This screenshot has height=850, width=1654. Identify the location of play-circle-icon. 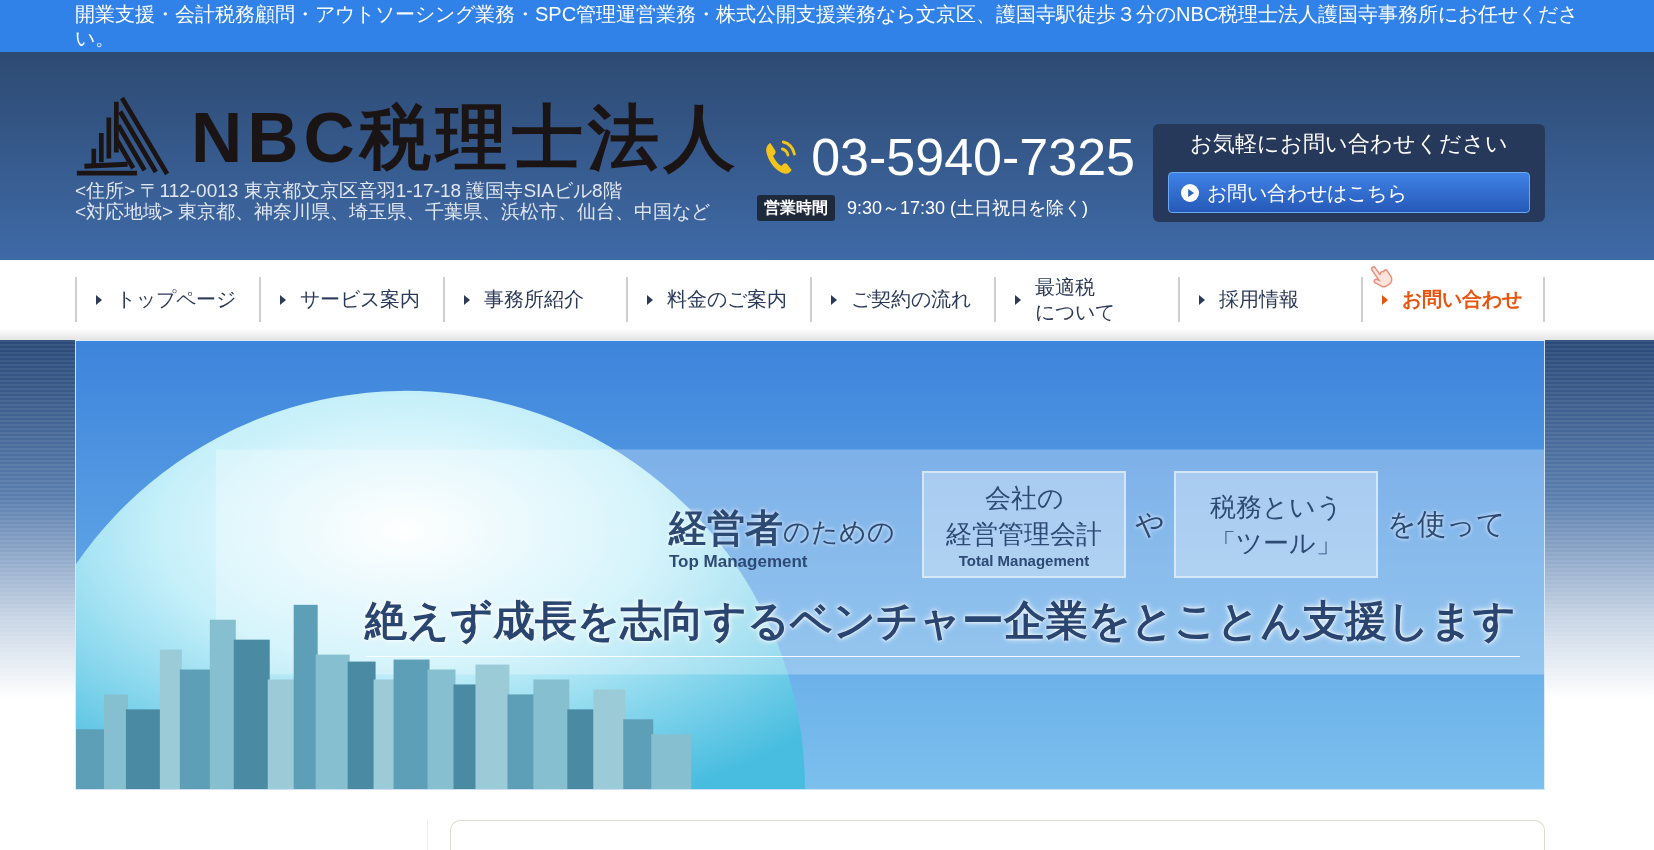
(1190, 192).